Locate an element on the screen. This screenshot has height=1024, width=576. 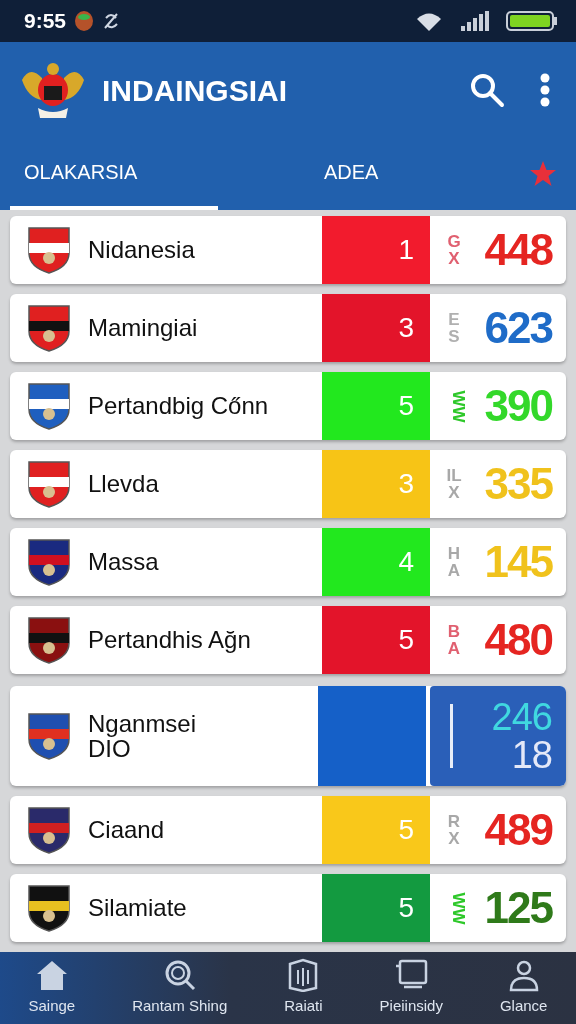
tab: ADEA is located at coordinates (410, 174).